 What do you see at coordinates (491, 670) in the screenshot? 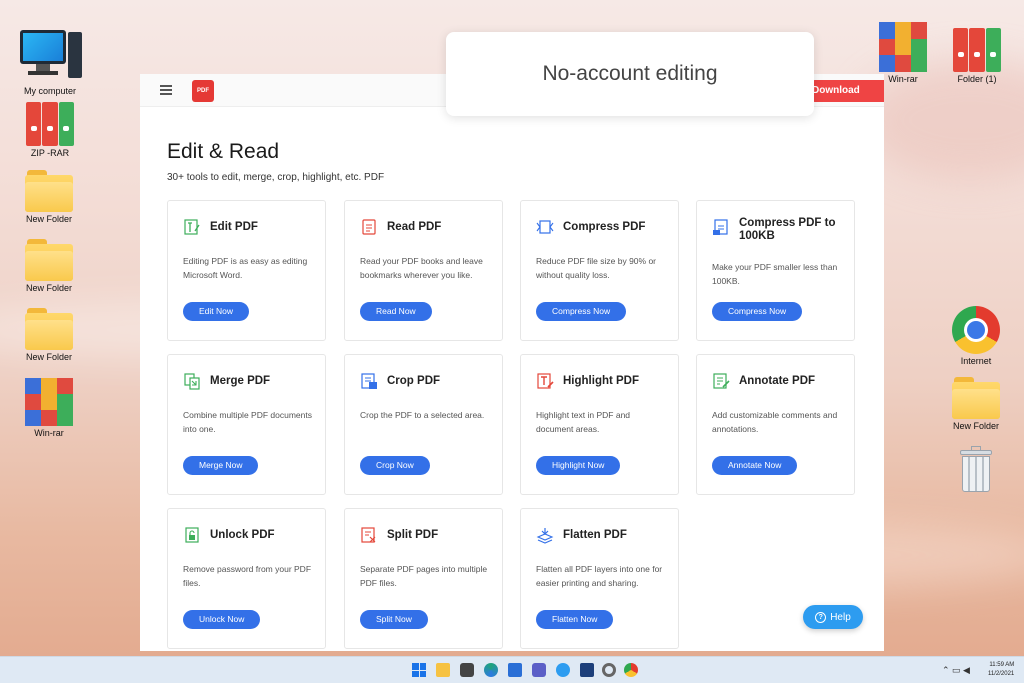
I see `edge-icon` at bounding box center [491, 670].